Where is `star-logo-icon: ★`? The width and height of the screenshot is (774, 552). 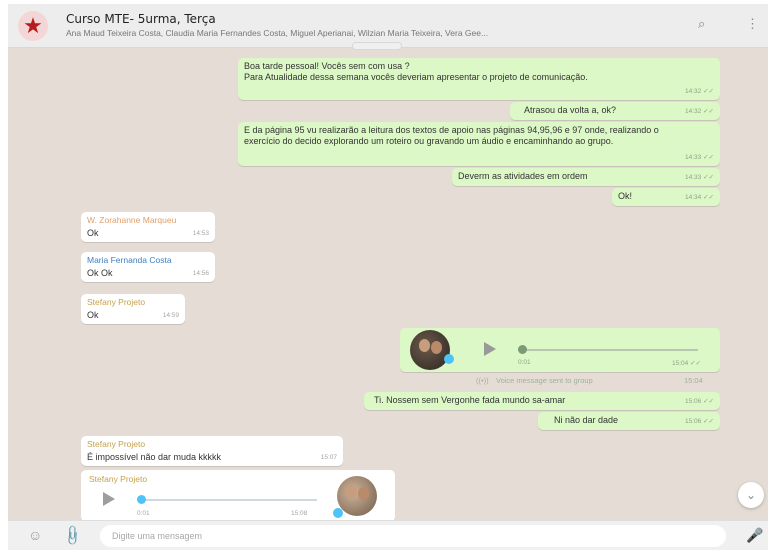 star-logo-icon: ★ is located at coordinates (33, 25).